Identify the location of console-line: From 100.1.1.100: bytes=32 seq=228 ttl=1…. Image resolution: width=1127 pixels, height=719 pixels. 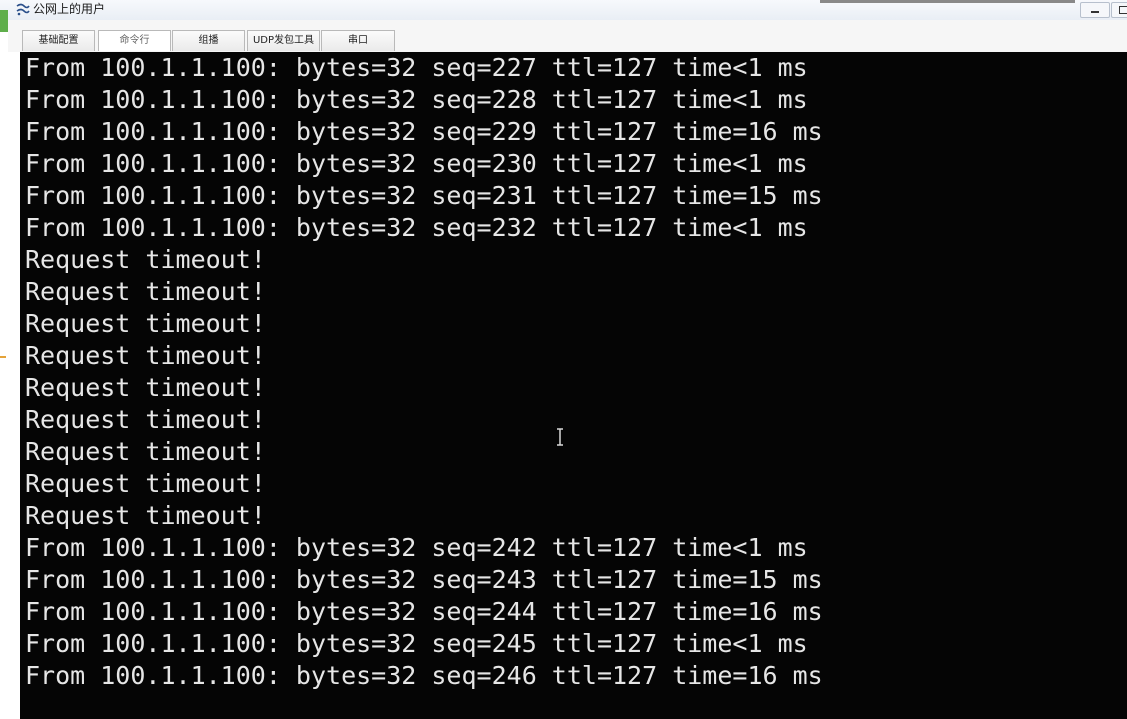
(416, 99).